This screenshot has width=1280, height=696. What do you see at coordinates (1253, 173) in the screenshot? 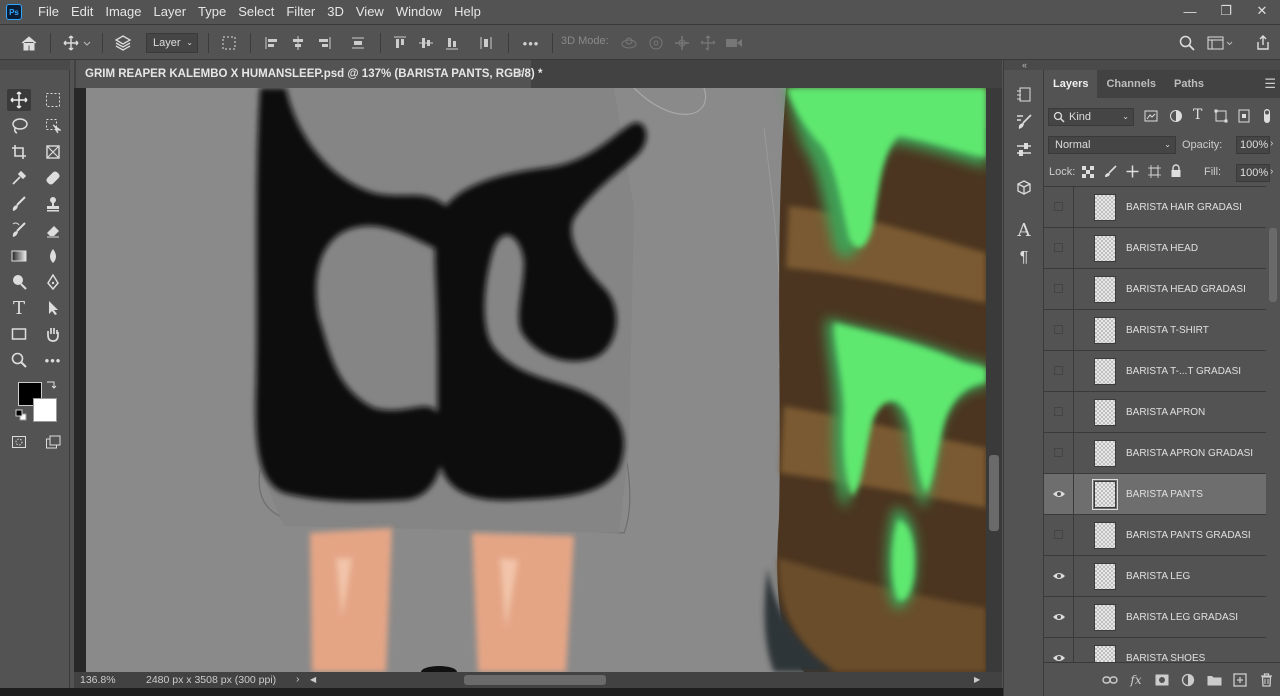
I see `fill-field: 100%` at bounding box center [1253, 173].